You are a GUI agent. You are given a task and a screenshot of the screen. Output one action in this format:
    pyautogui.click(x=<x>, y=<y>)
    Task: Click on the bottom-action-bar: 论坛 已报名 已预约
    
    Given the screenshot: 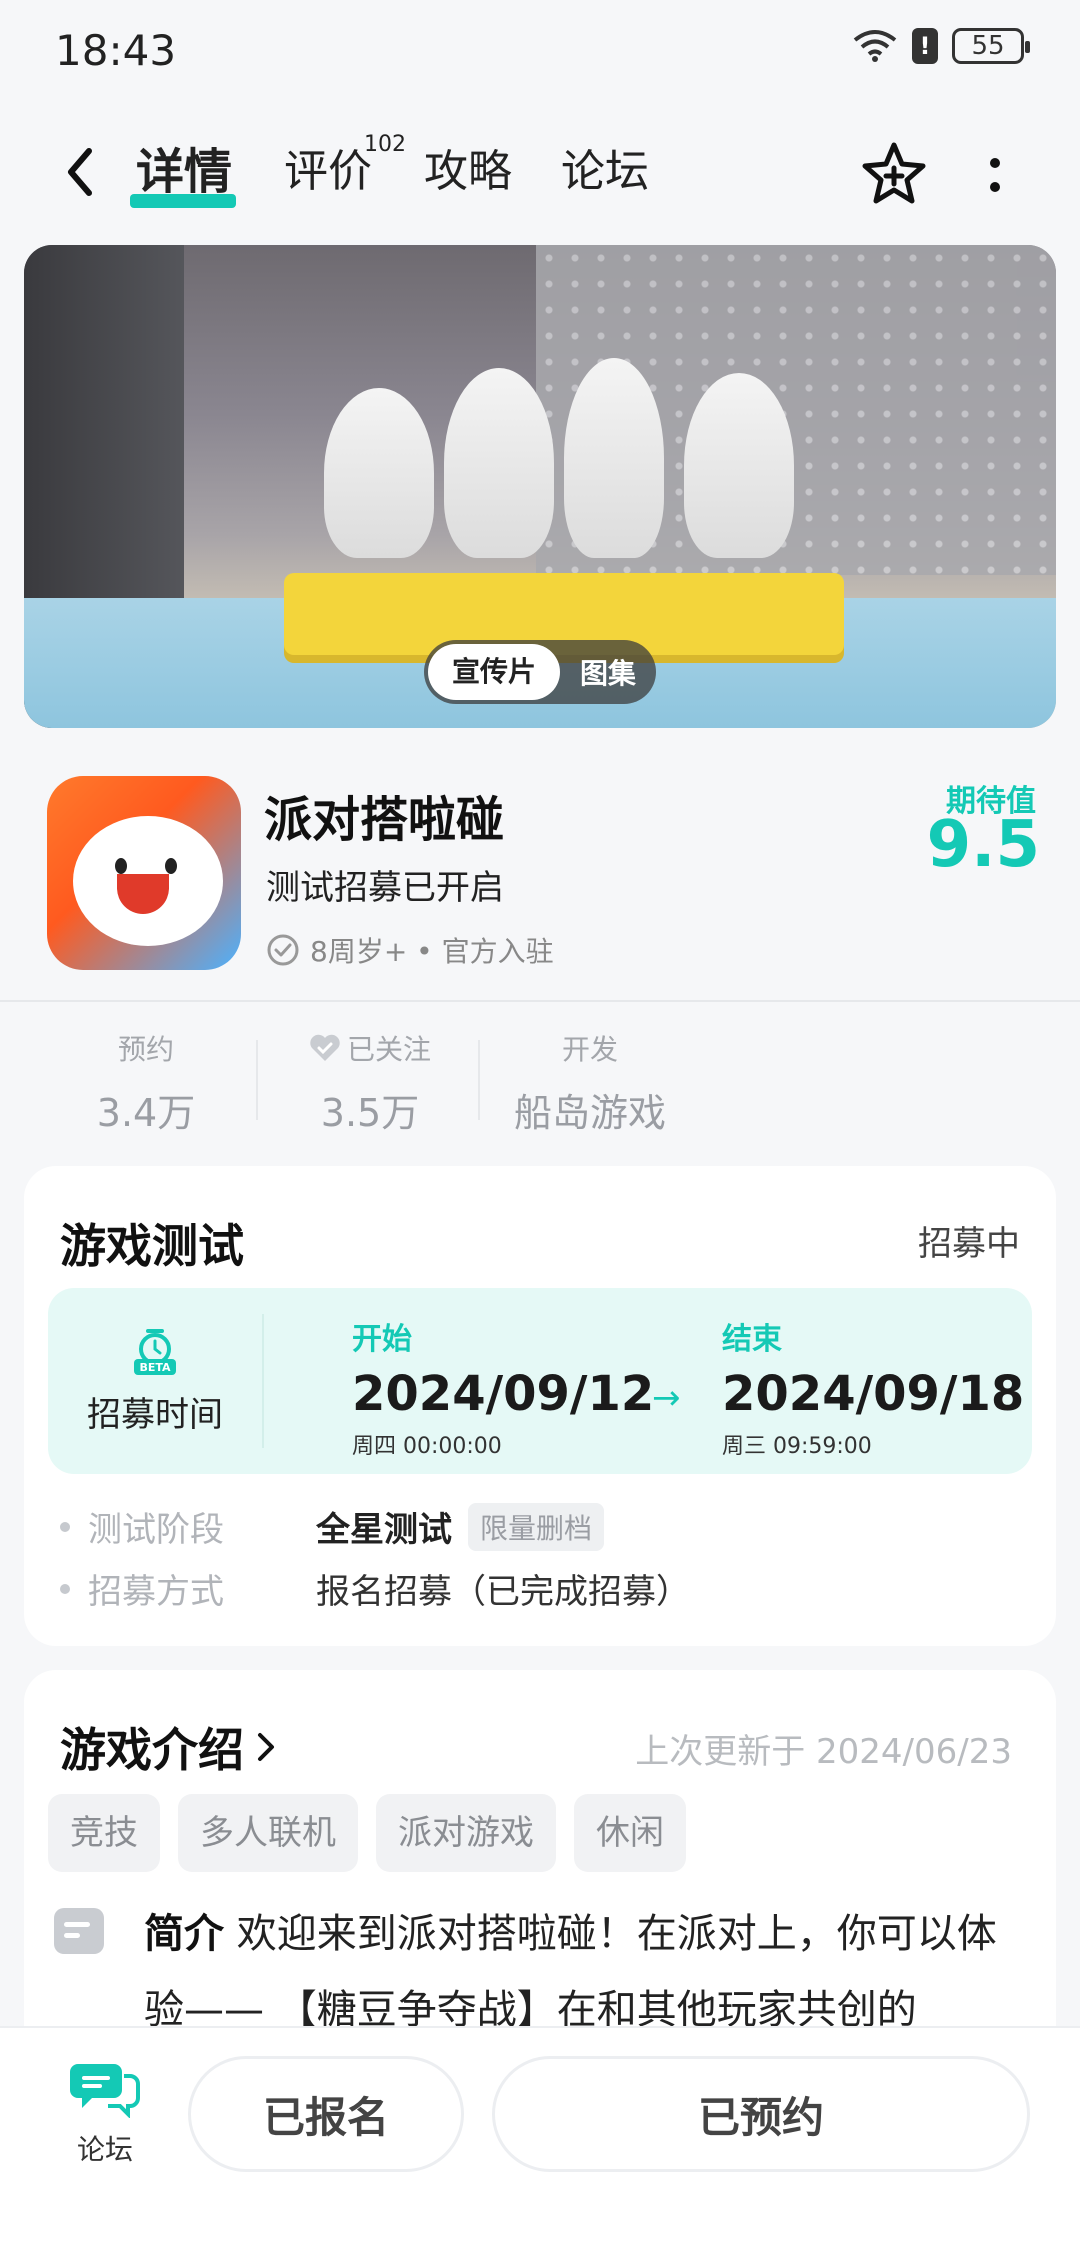 What is the action you would take?
    pyautogui.click(x=540, y=2135)
    